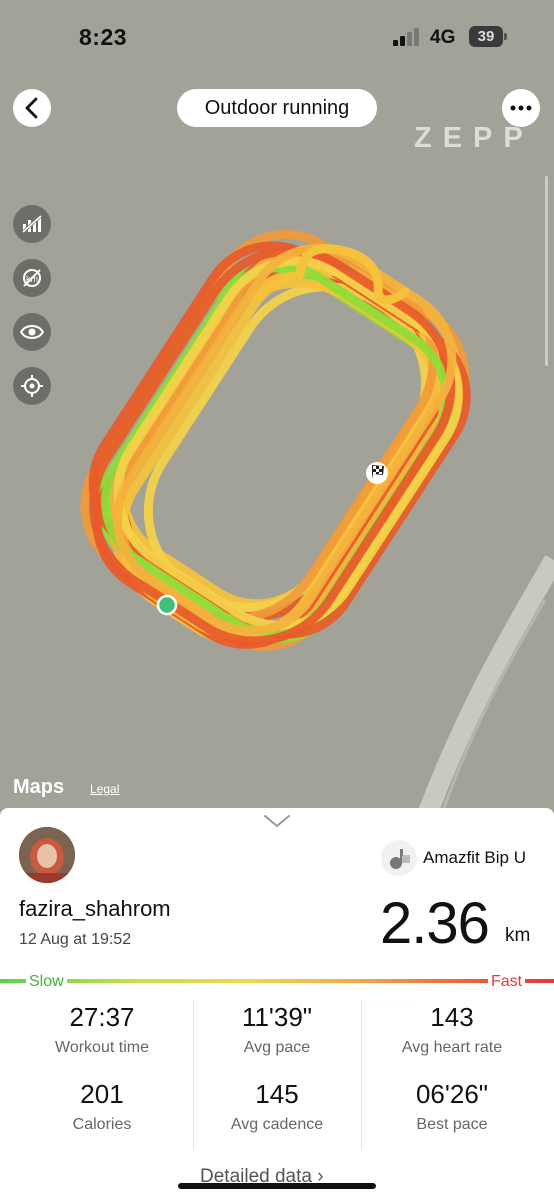 The width and height of the screenshot is (554, 1200). Describe the element at coordinates (507, 982) in the screenshot. I see `fast-label: Fast` at that location.